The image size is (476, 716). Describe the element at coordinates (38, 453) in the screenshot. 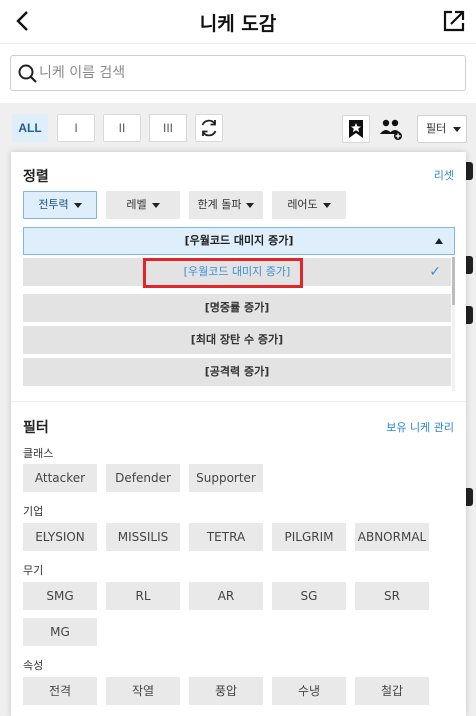

I see `class-label: 클래스` at that location.